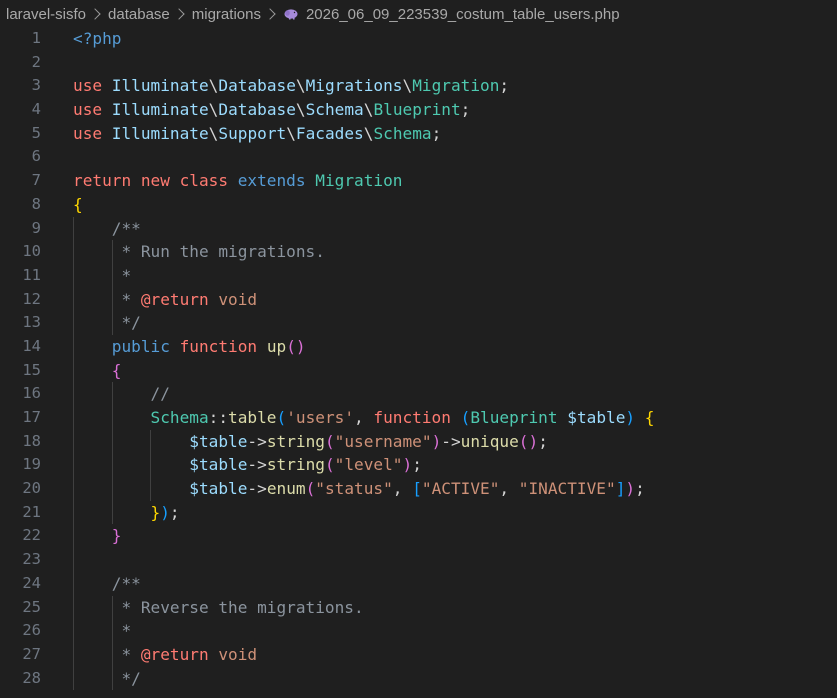 Image resolution: width=837 pixels, height=698 pixels. I want to click on code-token: ::, so click(218, 417).